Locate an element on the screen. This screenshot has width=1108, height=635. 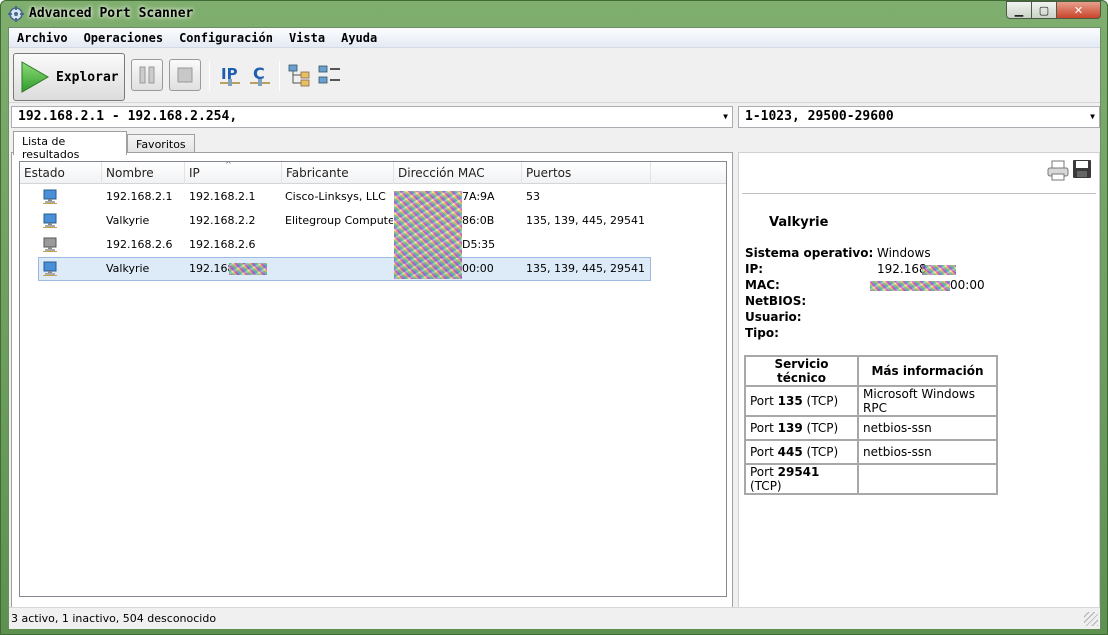
maximize-button: ▢ is located at coordinates (1044, 10).